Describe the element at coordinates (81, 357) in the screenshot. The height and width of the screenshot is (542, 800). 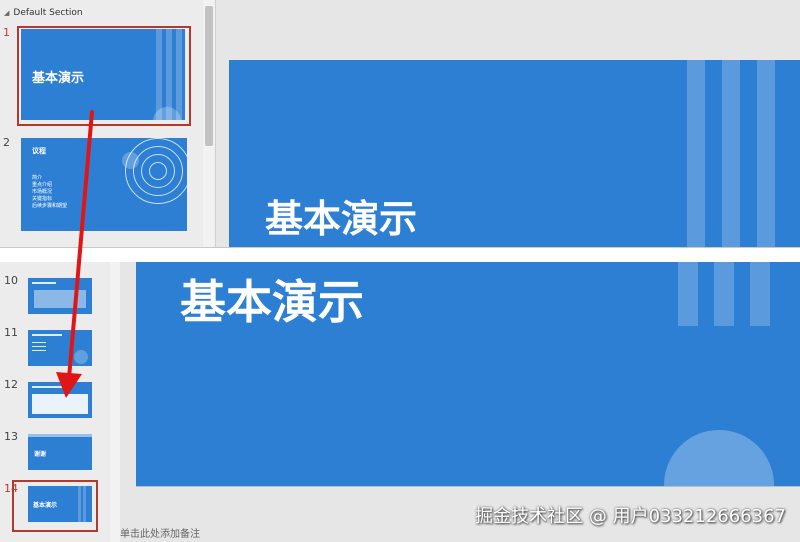
I see `thumb-circle` at that location.